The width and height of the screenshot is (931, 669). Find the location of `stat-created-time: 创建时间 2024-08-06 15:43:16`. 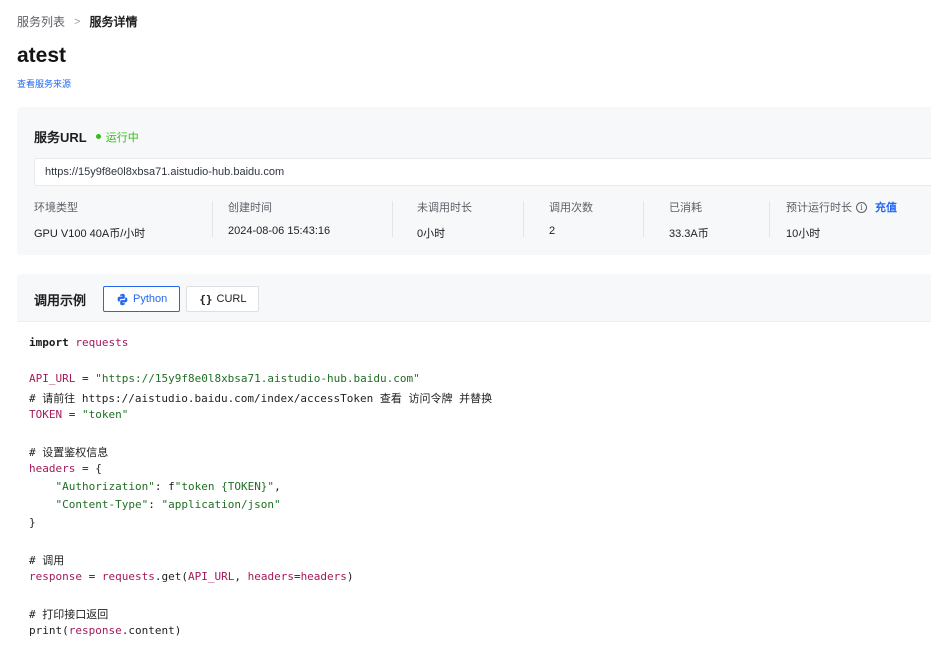

stat-created-time: 创建时间 2024-08-06 15:43:16 is located at coordinates (279, 219).